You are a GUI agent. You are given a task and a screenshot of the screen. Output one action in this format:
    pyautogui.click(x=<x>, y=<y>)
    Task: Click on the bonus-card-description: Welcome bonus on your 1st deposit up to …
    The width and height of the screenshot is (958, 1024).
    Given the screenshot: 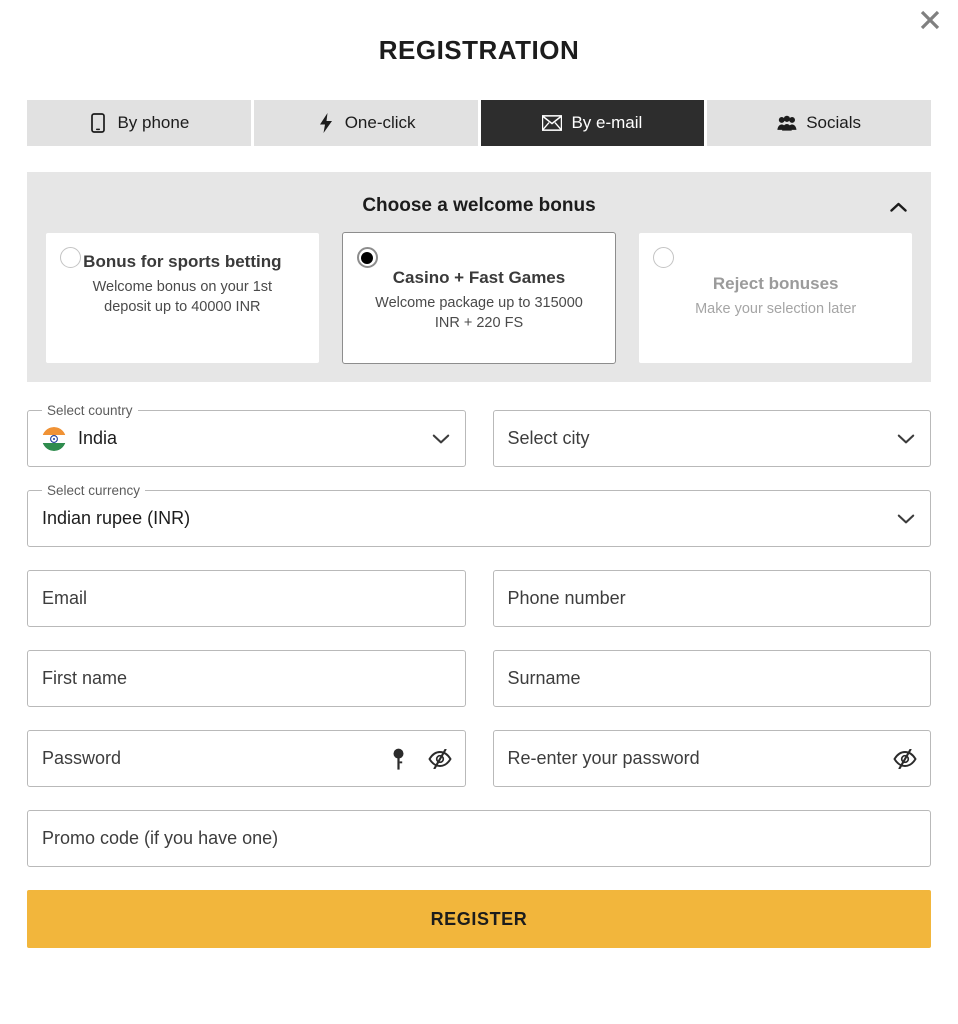 What is the action you would take?
    pyautogui.click(x=182, y=297)
    